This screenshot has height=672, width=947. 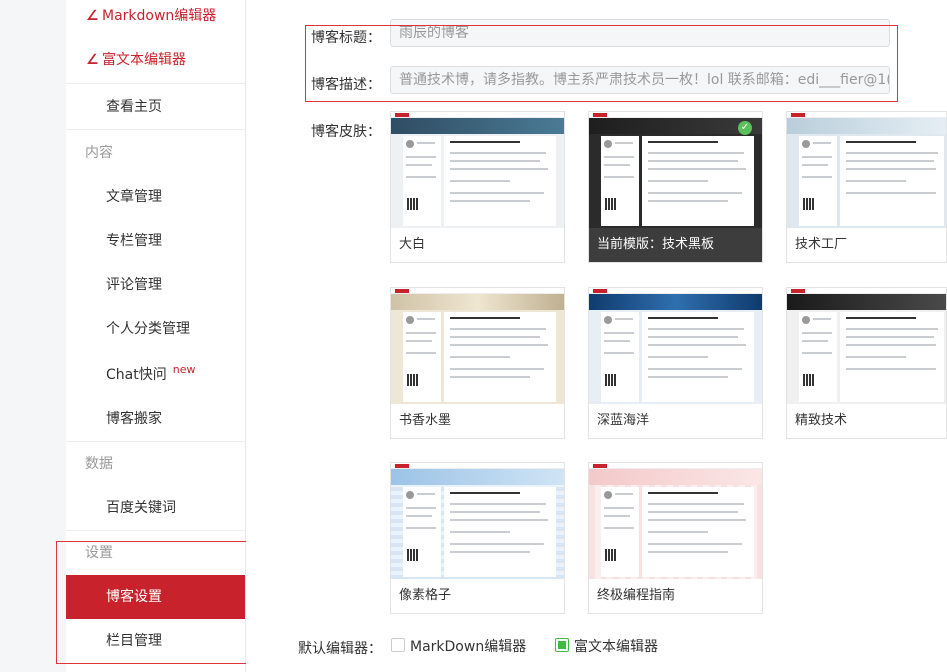 What do you see at coordinates (134, 197) in the screenshot?
I see `sidebar-item-label: 文章管理` at bounding box center [134, 197].